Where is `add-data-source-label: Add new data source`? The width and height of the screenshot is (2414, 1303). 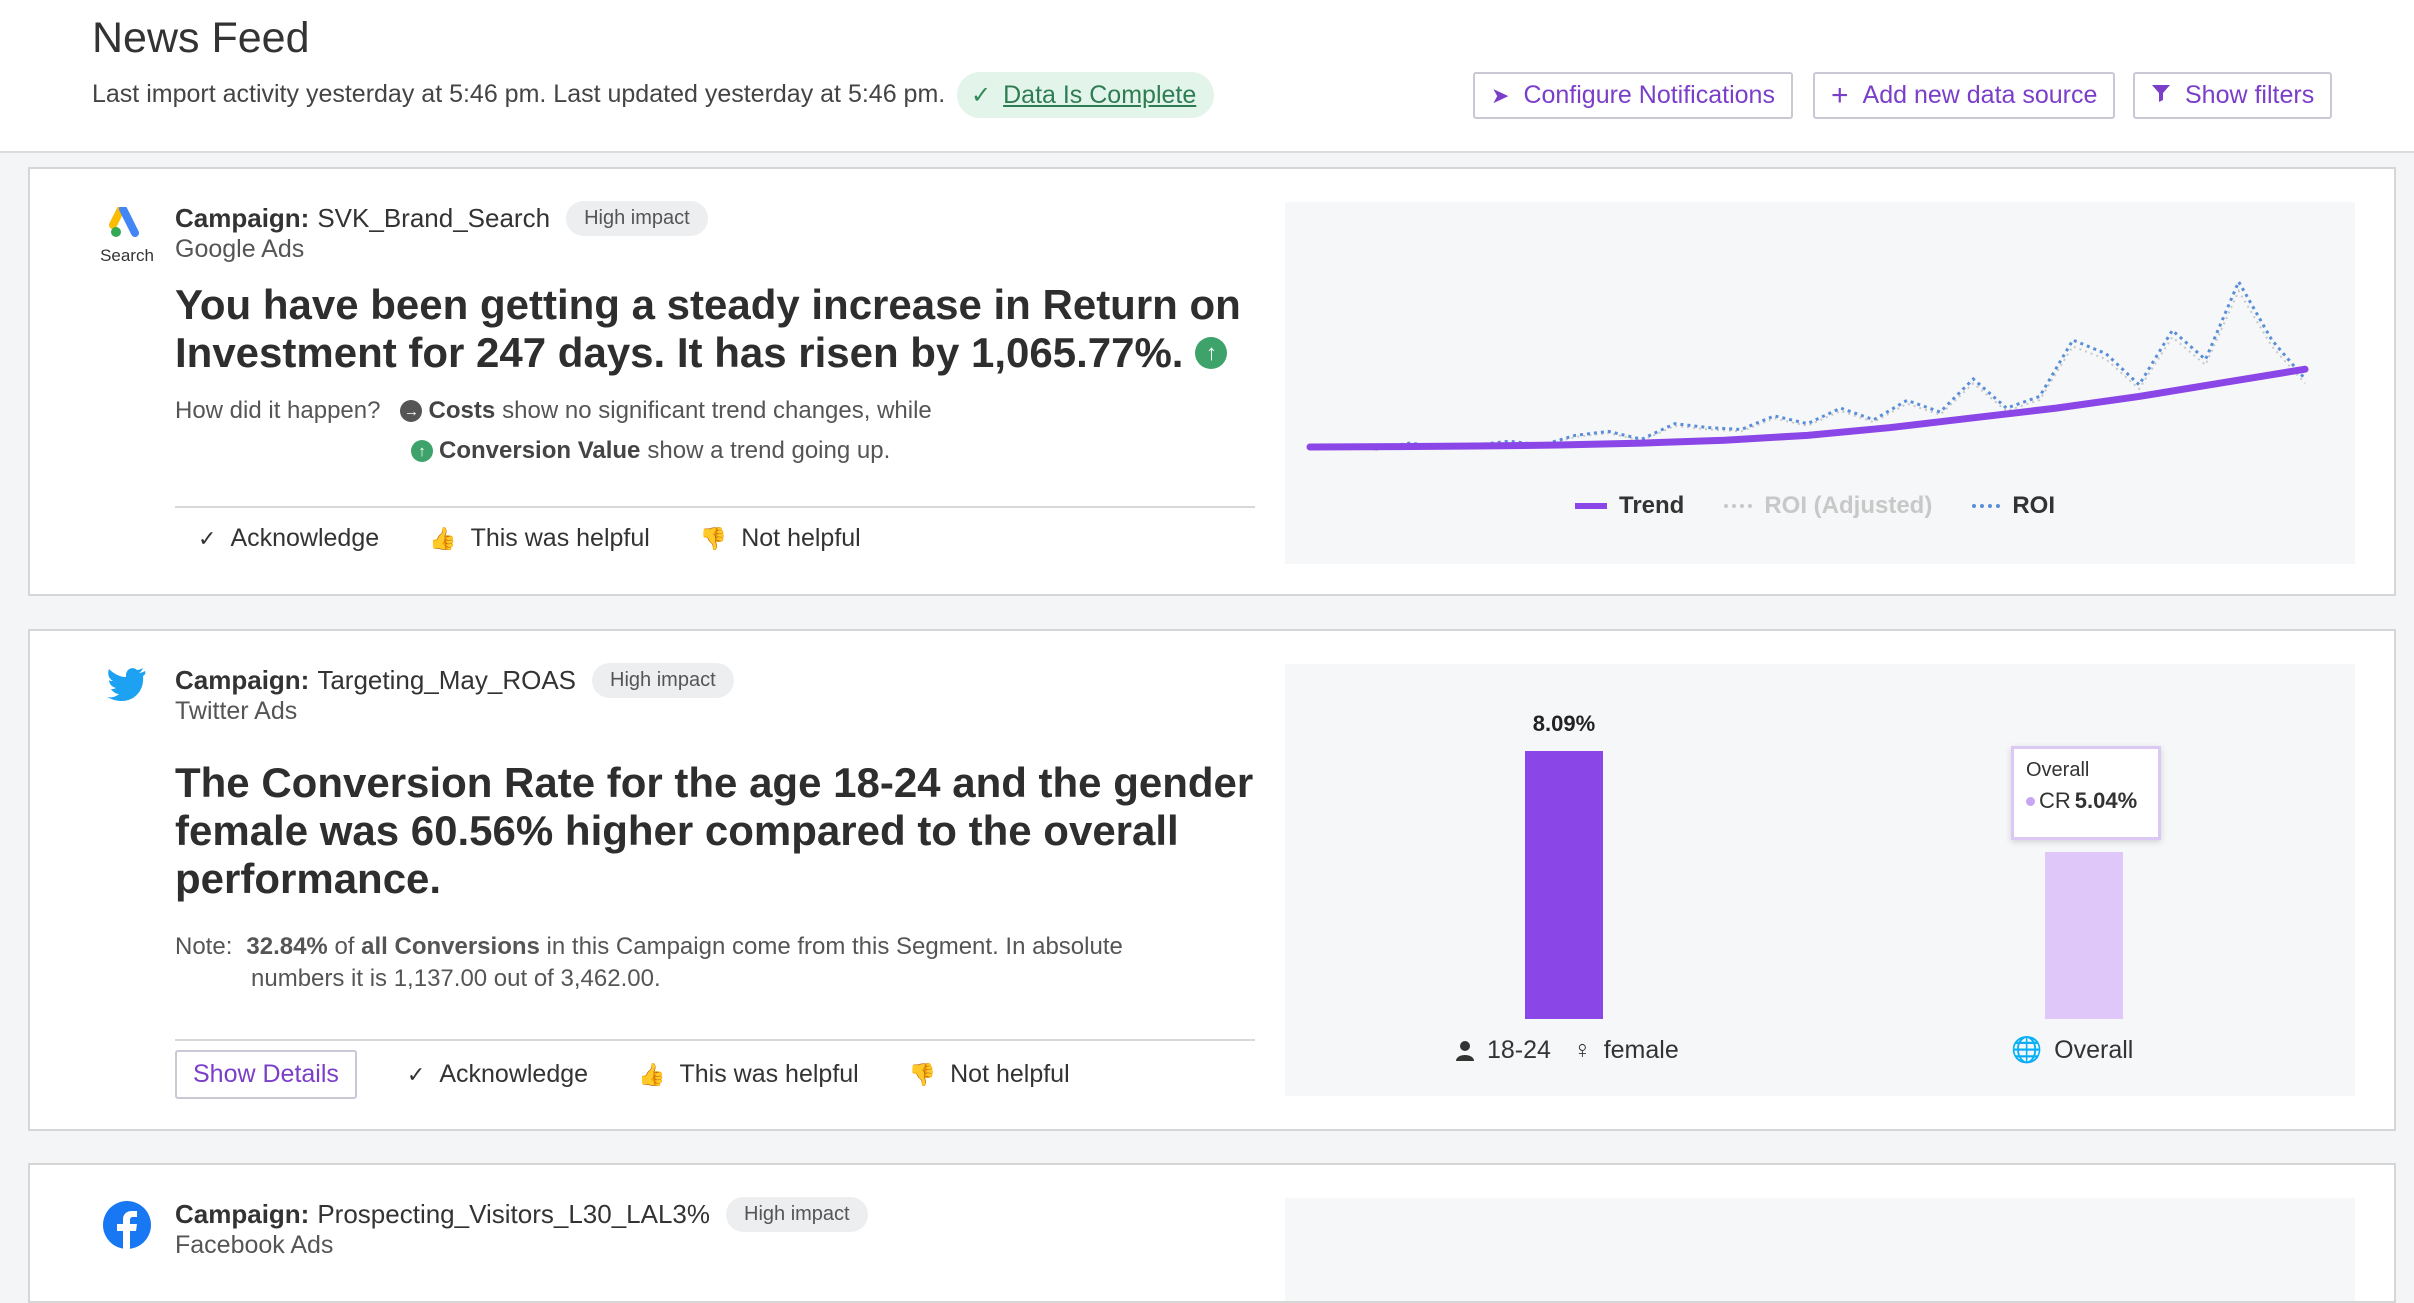
add-data-source-label: Add new data source is located at coordinates (1980, 95).